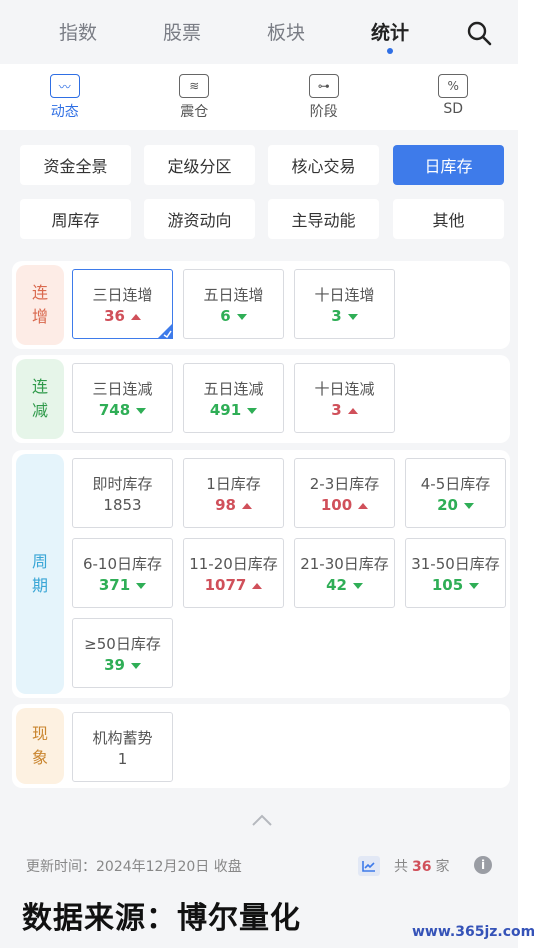 The height and width of the screenshot is (948, 534). I want to click on info-icon: i, so click(483, 865).